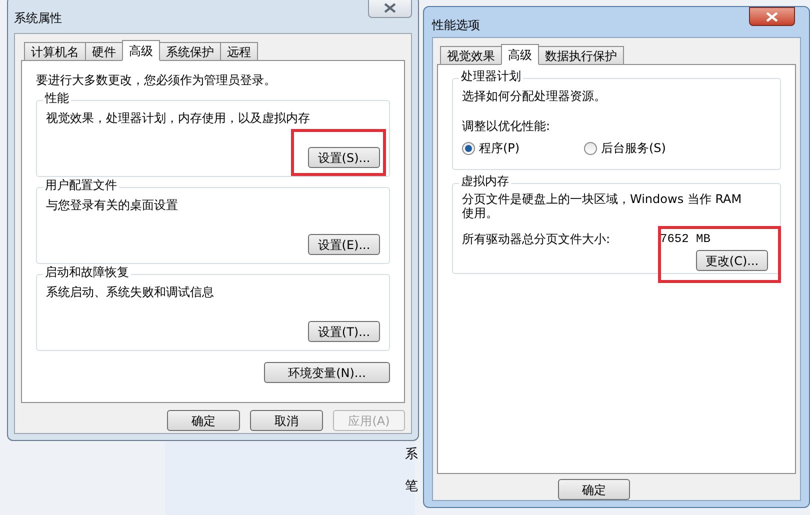  Describe the element at coordinates (685, 239) in the screenshot. I see `paging-size-value: 7652 MB` at that location.